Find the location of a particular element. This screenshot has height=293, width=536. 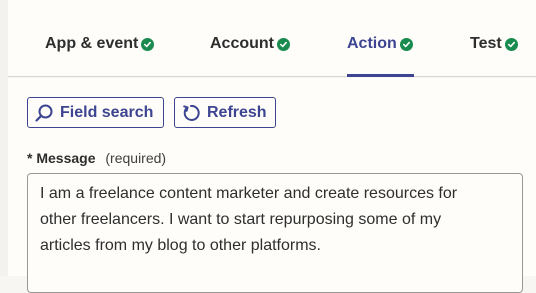

field-search-button: Field search is located at coordinates (95, 112).